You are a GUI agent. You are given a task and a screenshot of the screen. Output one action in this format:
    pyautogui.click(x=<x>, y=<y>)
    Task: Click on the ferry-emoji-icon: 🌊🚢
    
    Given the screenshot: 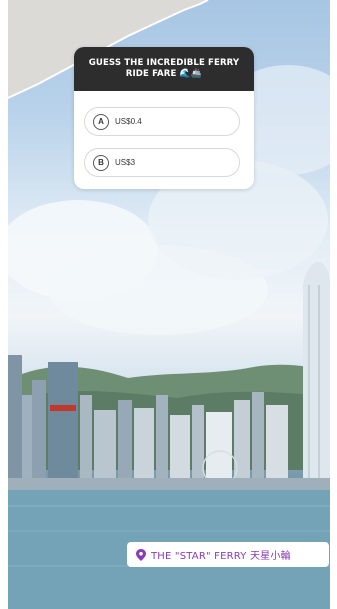 What is the action you would take?
    pyautogui.click(x=191, y=74)
    